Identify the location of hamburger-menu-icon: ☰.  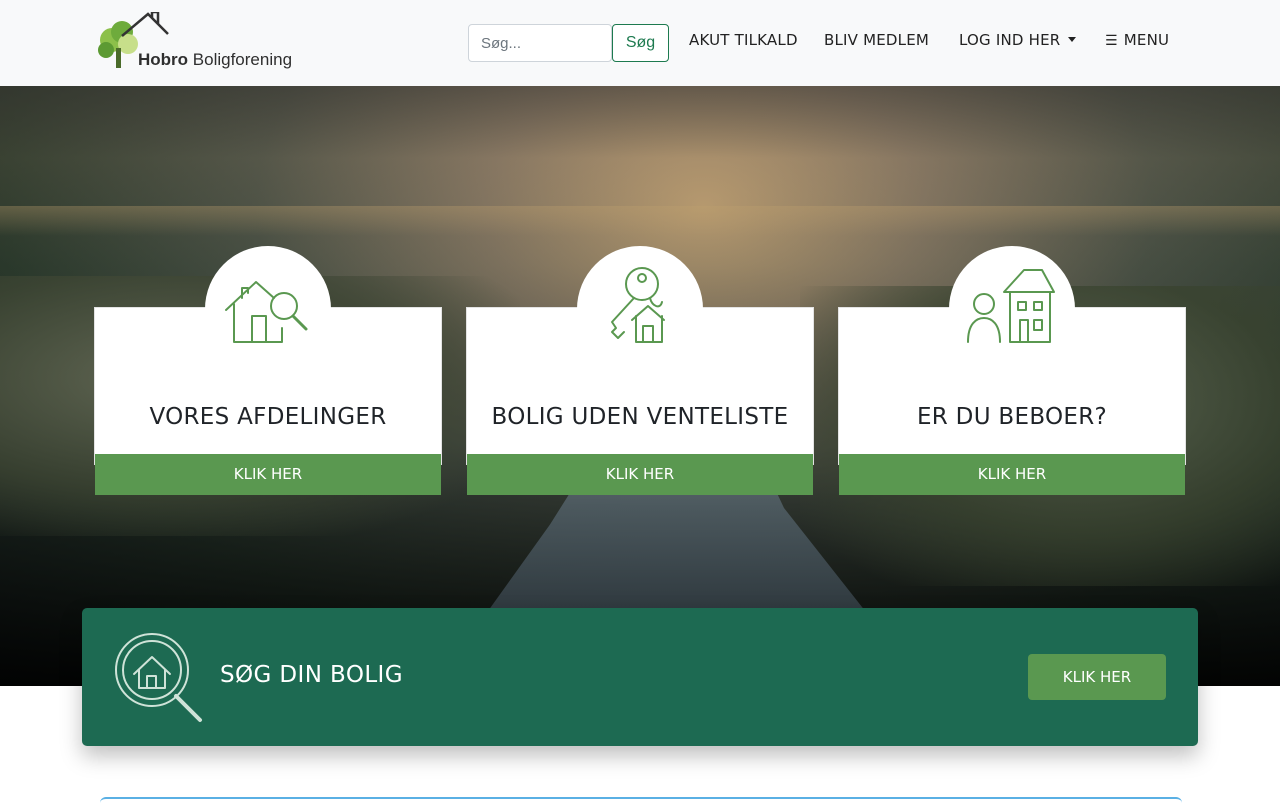
(1111, 41).